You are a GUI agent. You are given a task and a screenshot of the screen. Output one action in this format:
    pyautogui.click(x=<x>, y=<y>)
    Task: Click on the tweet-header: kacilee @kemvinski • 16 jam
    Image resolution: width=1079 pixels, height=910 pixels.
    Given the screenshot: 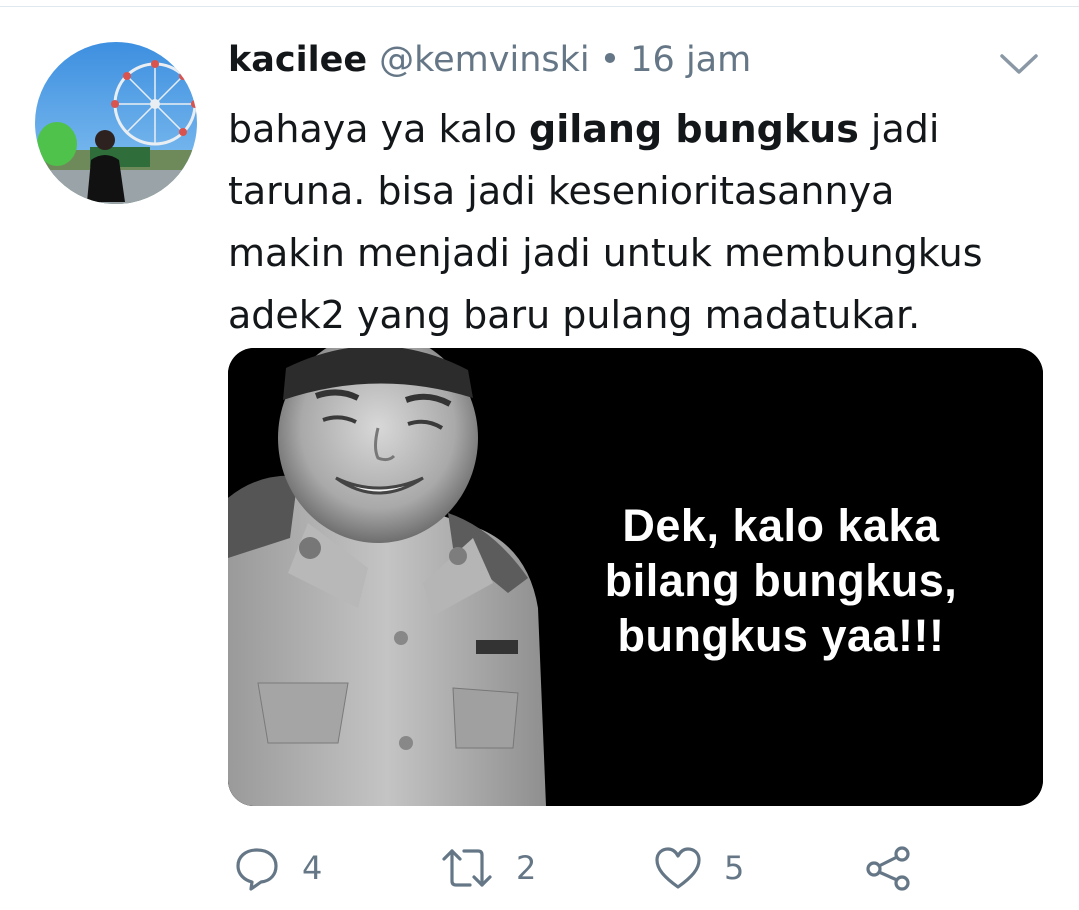 What is the action you would take?
    pyautogui.click(x=489, y=65)
    